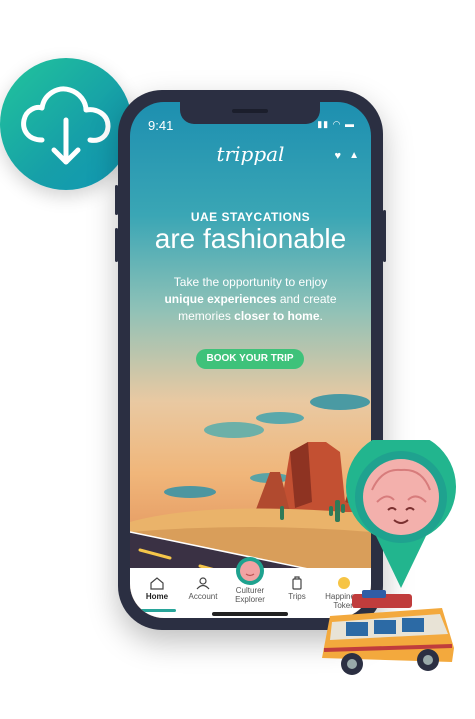 The height and width of the screenshot is (719, 475). I want to click on mascot-pin, so click(401, 514).